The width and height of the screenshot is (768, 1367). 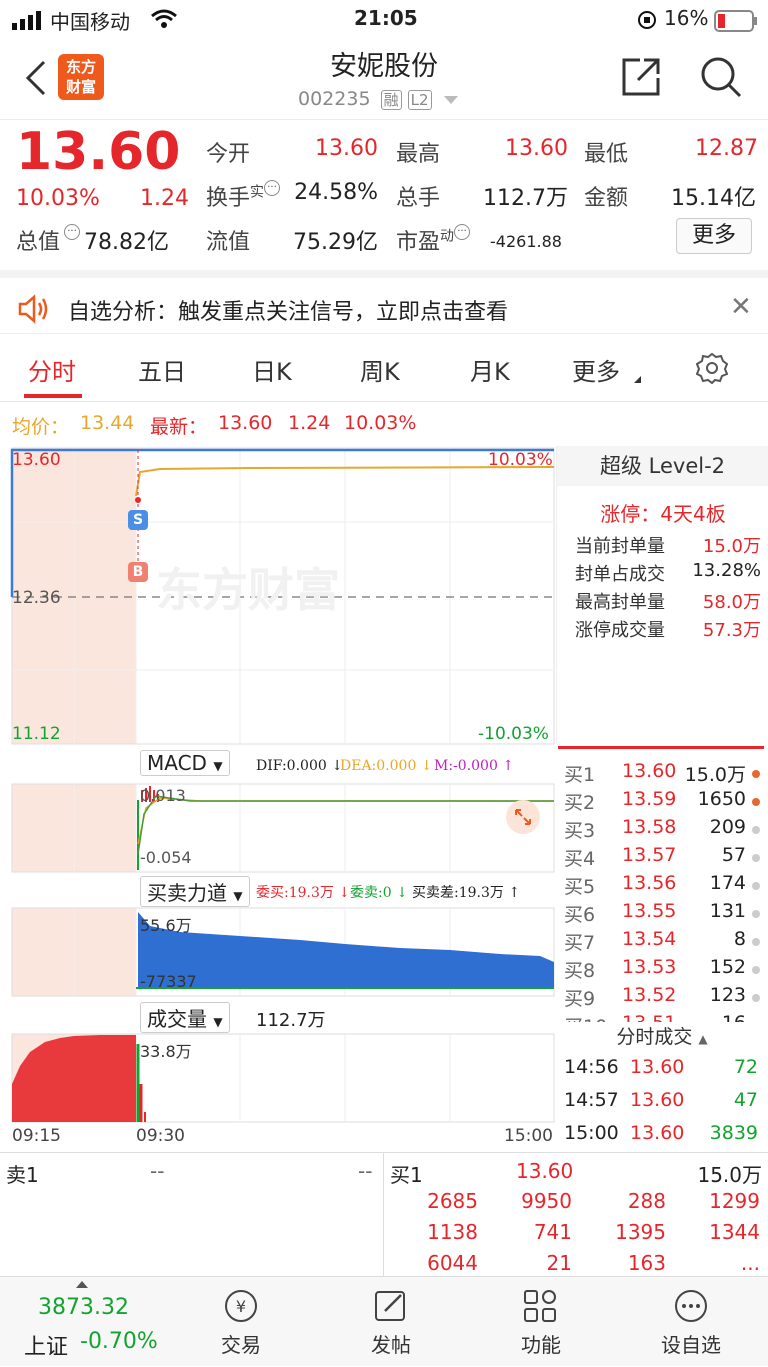 What do you see at coordinates (345, 821) in the screenshot?
I see `dea-line` at bounding box center [345, 821].